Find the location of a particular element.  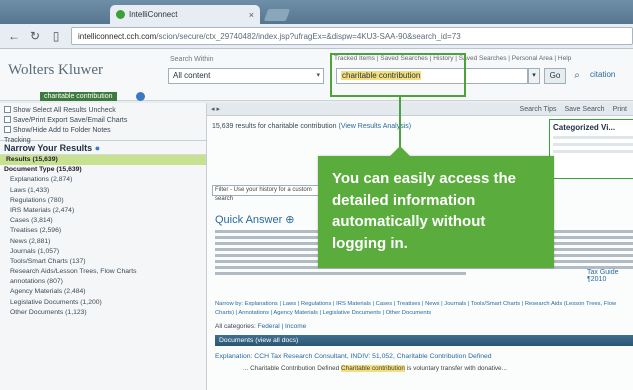

facet-item: Journals (1,057) is located at coordinates (103, 252).